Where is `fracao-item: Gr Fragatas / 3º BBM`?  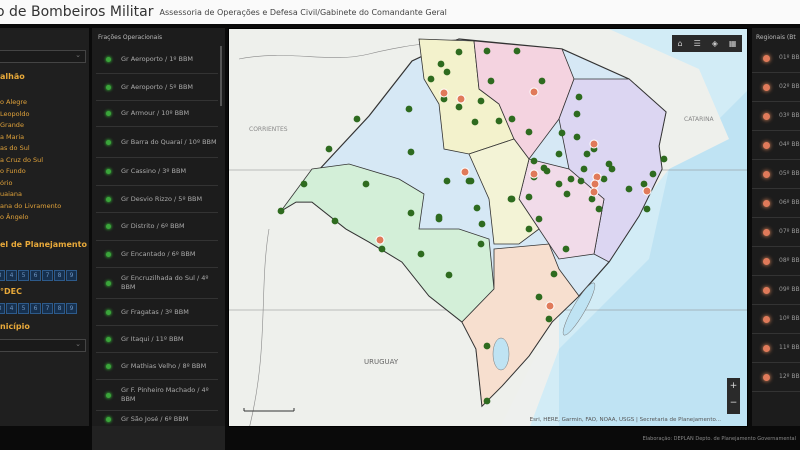 fracao-item: Gr Fragatas / 3º BBM is located at coordinates (157, 312).